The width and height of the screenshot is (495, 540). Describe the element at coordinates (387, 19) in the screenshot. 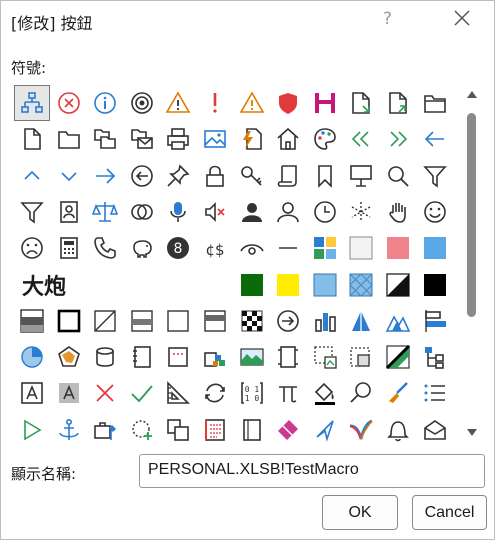

I see `help-button: ?` at that location.